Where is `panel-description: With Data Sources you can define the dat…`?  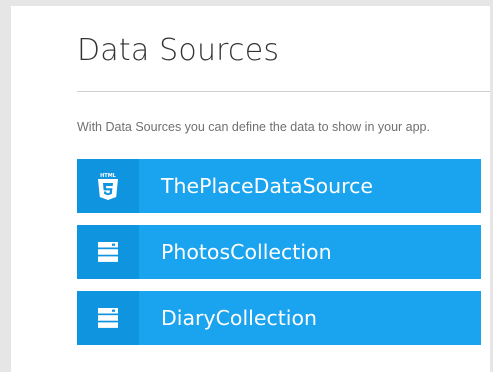 panel-description: With Data Sources you can define the dat… is located at coordinates (253, 127).